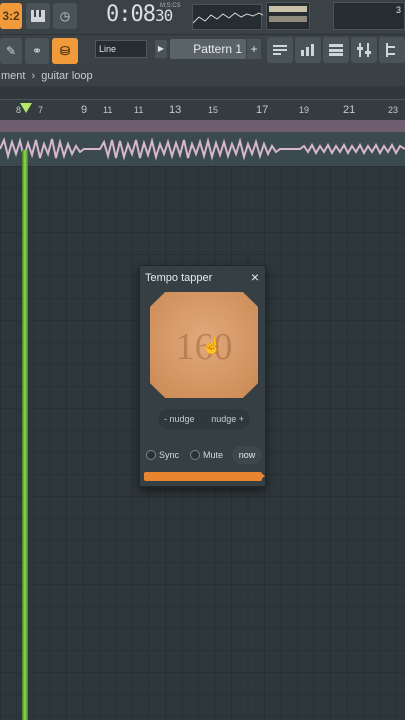  Describe the element at coordinates (203, 476) in the screenshot. I see `tempo-progress-bar` at that location.